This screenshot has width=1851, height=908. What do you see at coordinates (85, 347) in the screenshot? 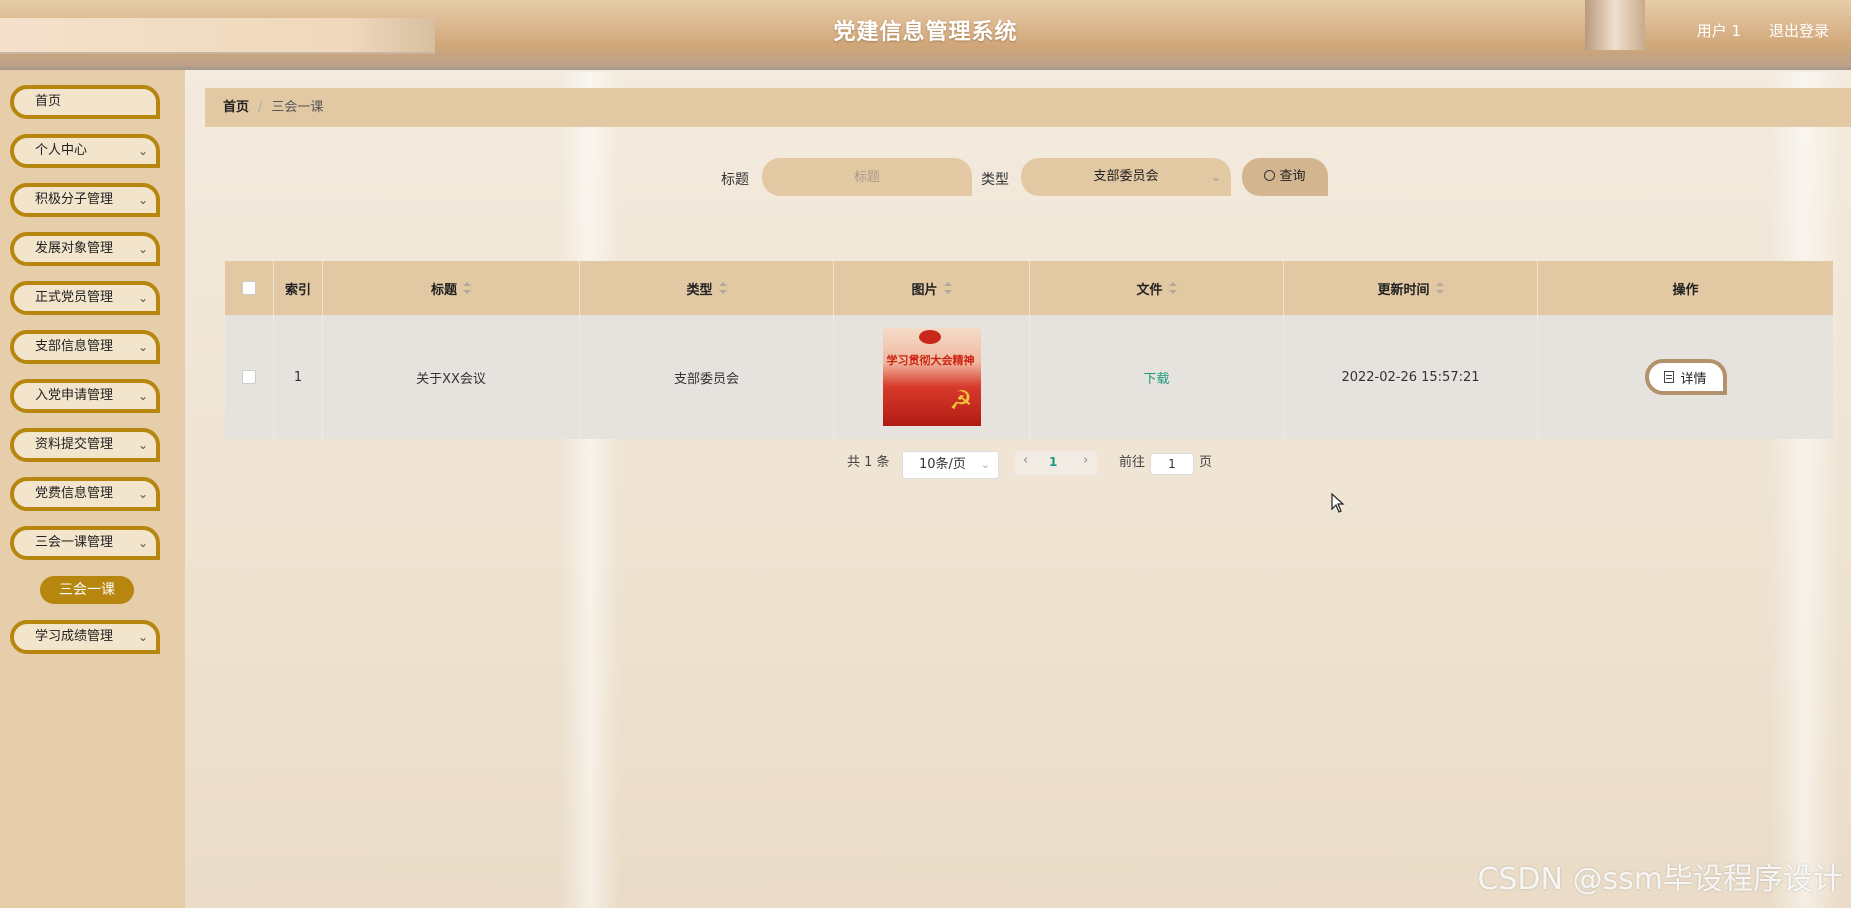
I see `sidebar-item-branch-info: 支部信息管理 ⌄` at bounding box center [85, 347].